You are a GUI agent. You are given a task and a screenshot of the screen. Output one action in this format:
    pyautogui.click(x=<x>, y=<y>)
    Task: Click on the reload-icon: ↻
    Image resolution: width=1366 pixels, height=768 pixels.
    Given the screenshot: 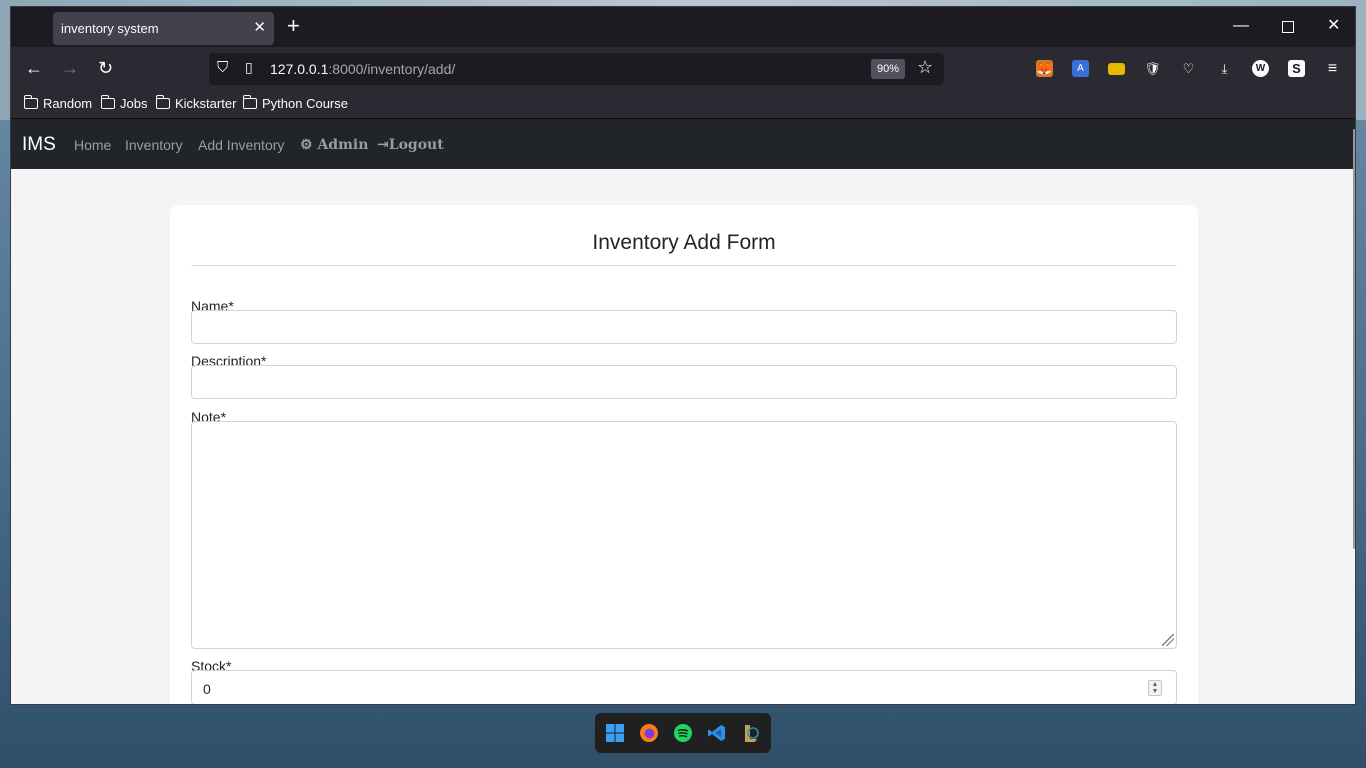 What is the action you would take?
    pyautogui.click(x=105, y=68)
    